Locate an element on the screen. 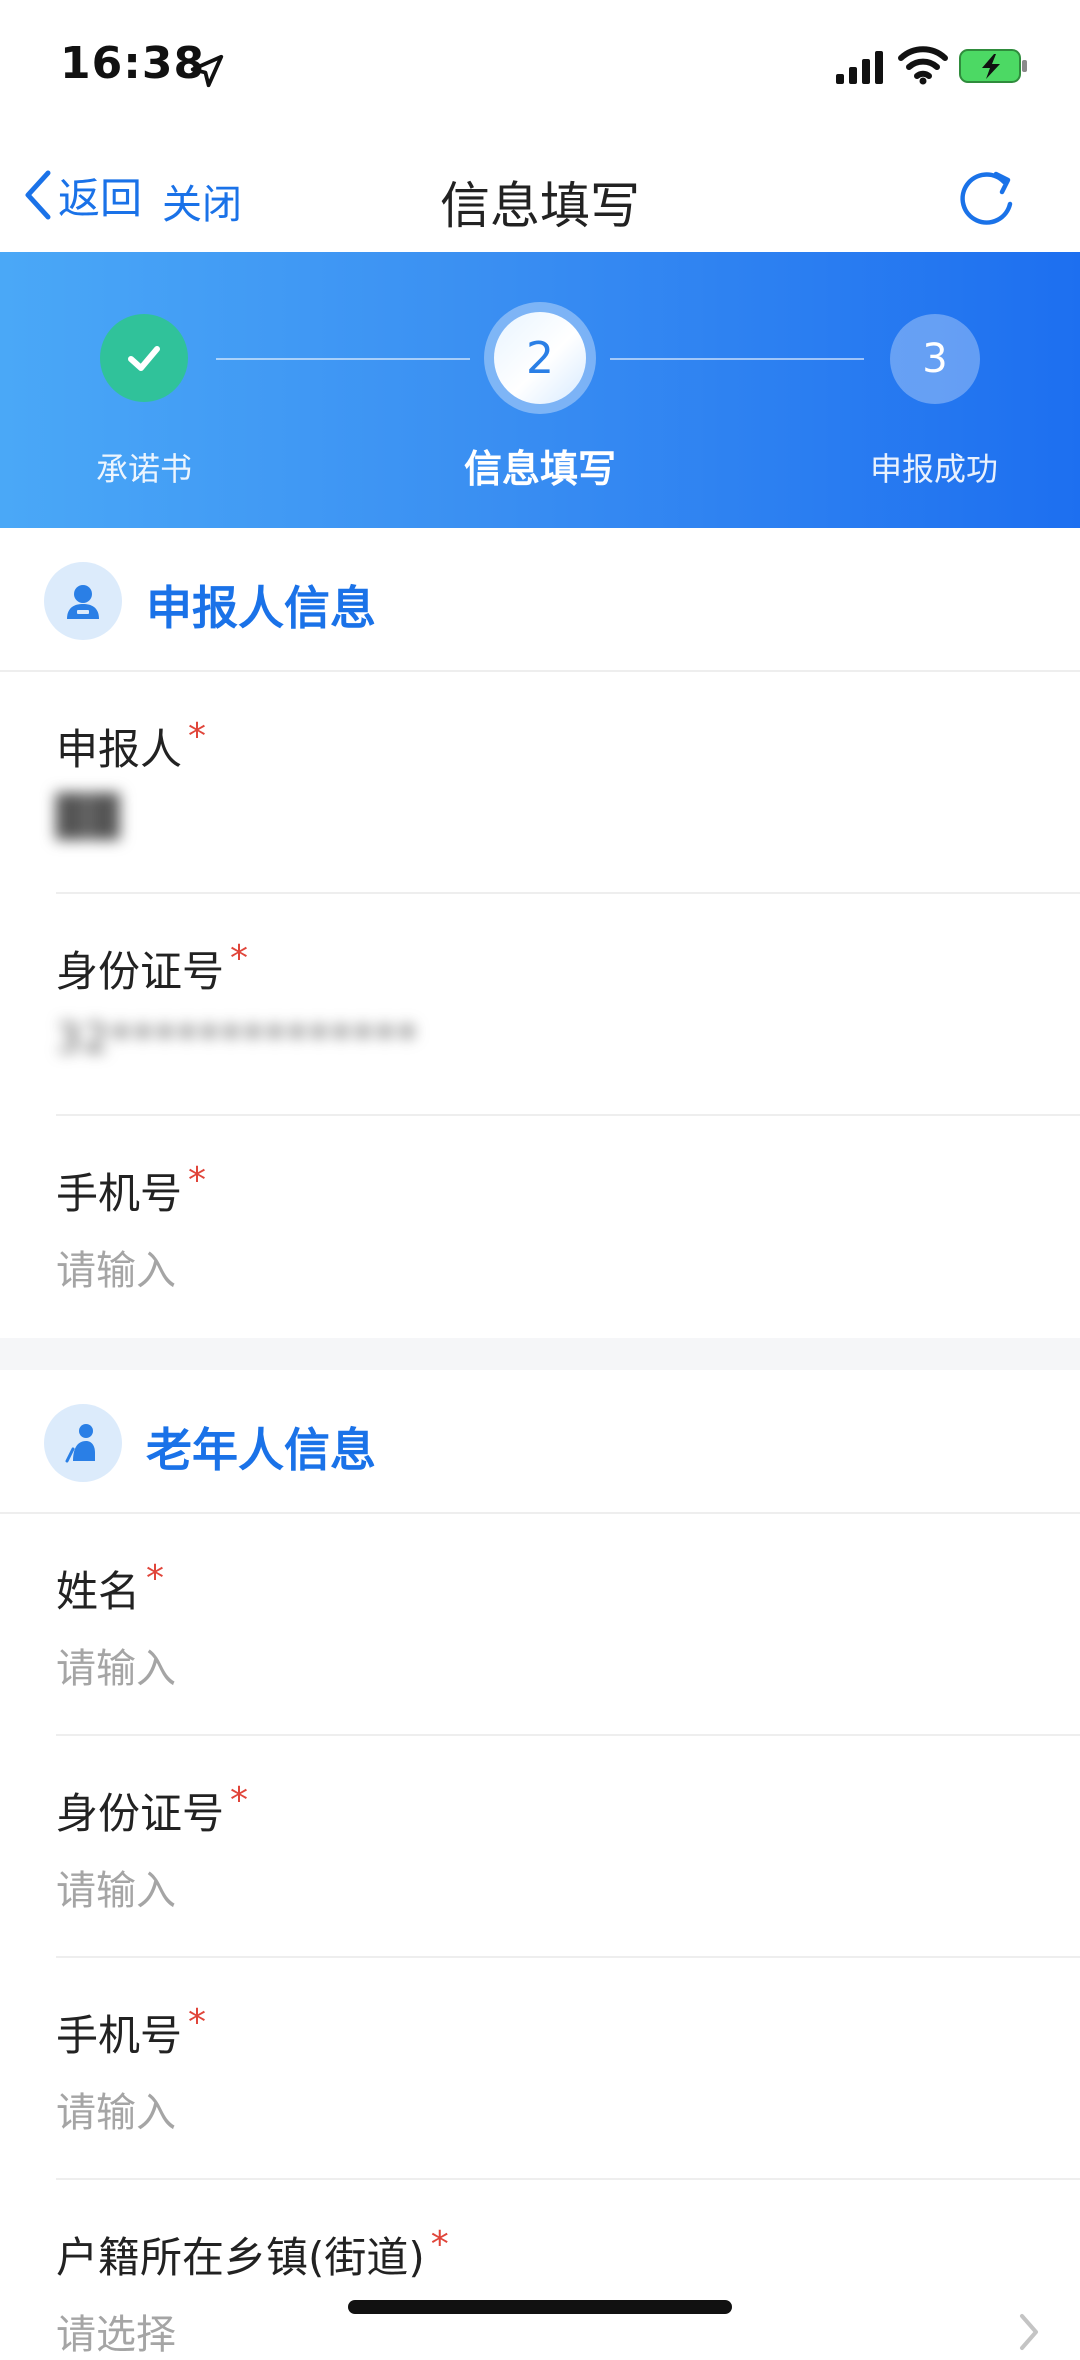  home-indicator is located at coordinates (540, 2307).